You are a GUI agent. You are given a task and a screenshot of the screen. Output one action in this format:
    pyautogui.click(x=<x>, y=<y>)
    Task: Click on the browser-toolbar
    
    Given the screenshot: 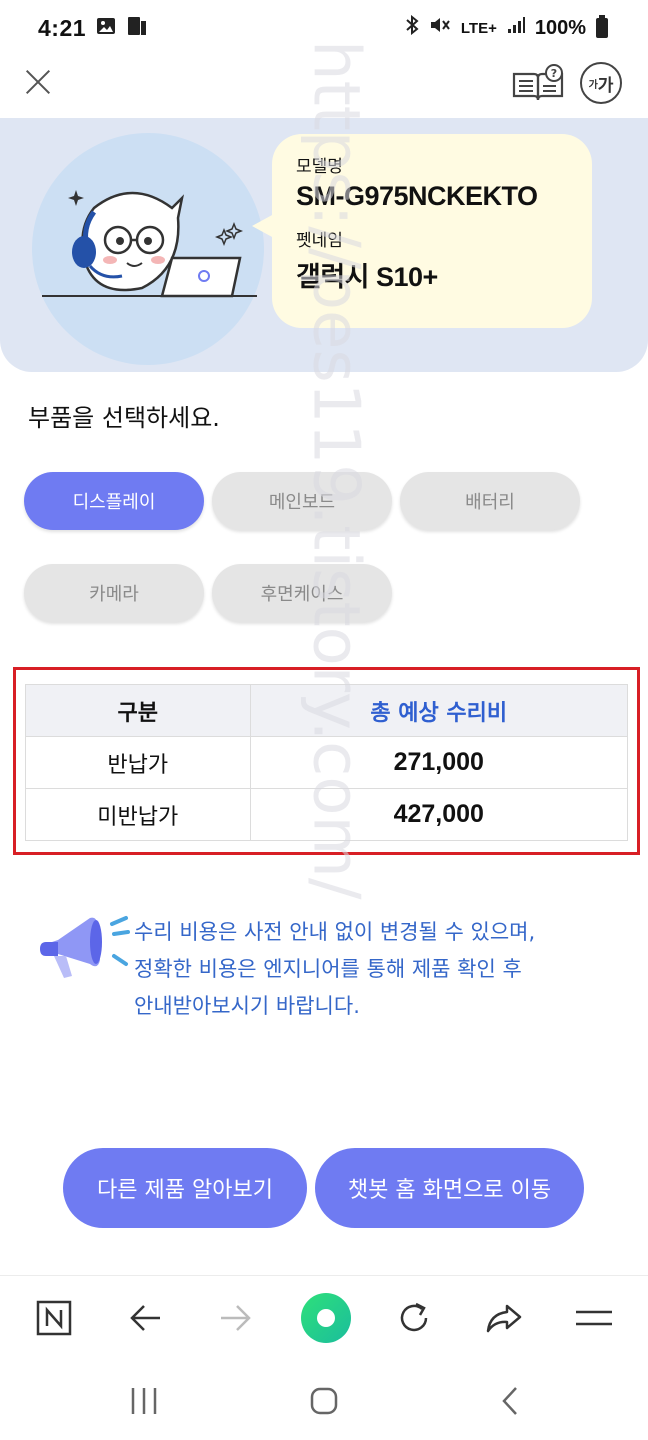 What is the action you would take?
    pyautogui.click(x=324, y=1318)
    